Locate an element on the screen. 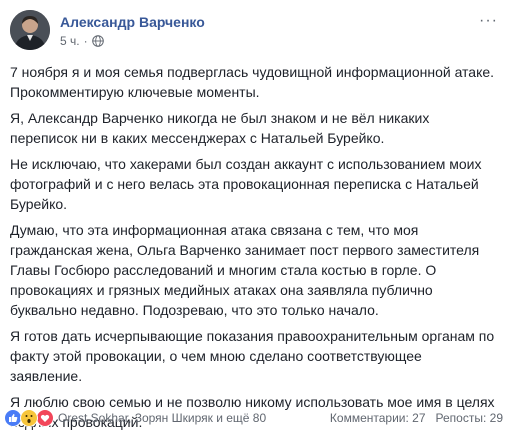 This screenshot has width=507, height=438. engagement-counts: Комментарии: 27 Репосты: 29 is located at coordinates (416, 418).